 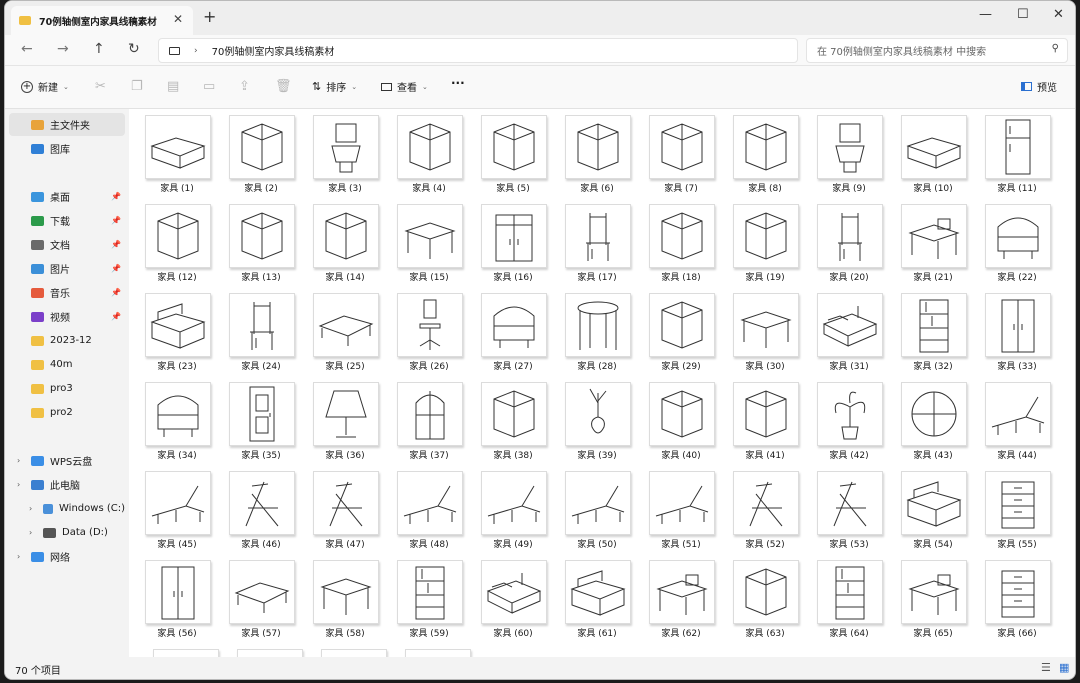 I want to click on file-item: 家具 (41), so click(x=765, y=419).